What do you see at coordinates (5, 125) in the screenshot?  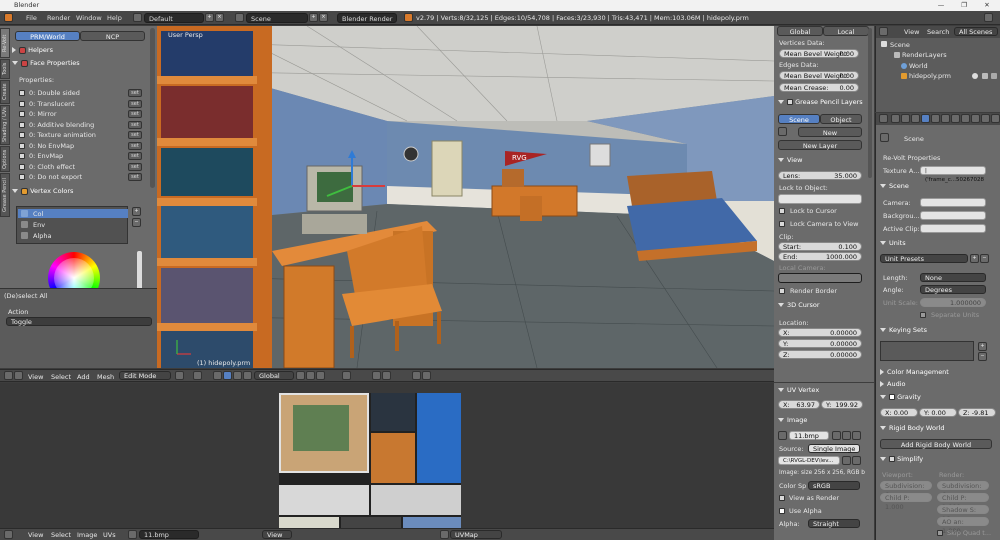 I see `vtab-shading-uvs: Shading / UVs` at bounding box center [5, 125].